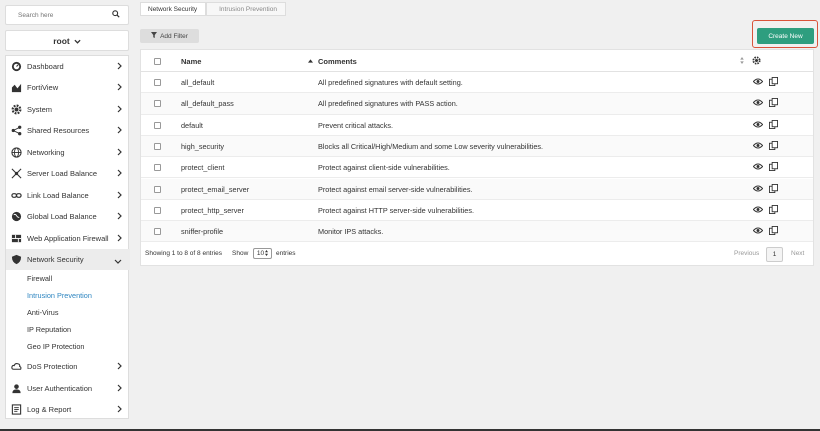 The height and width of the screenshot is (431, 820). I want to click on menu-item-label: Networking, so click(46, 152).